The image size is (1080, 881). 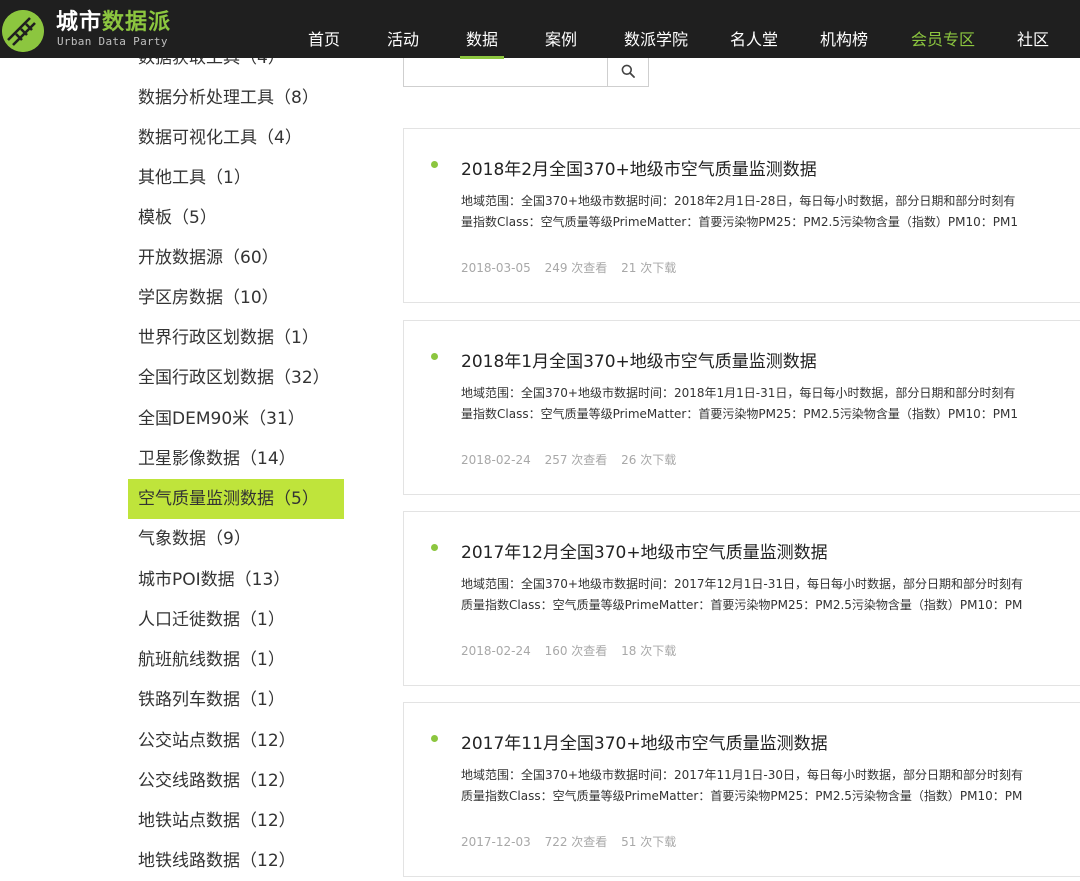 What do you see at coordinates (496, 842) in the screenshot?
I see `publish-date: 2017-12-03` at bounding box center [496, 842].